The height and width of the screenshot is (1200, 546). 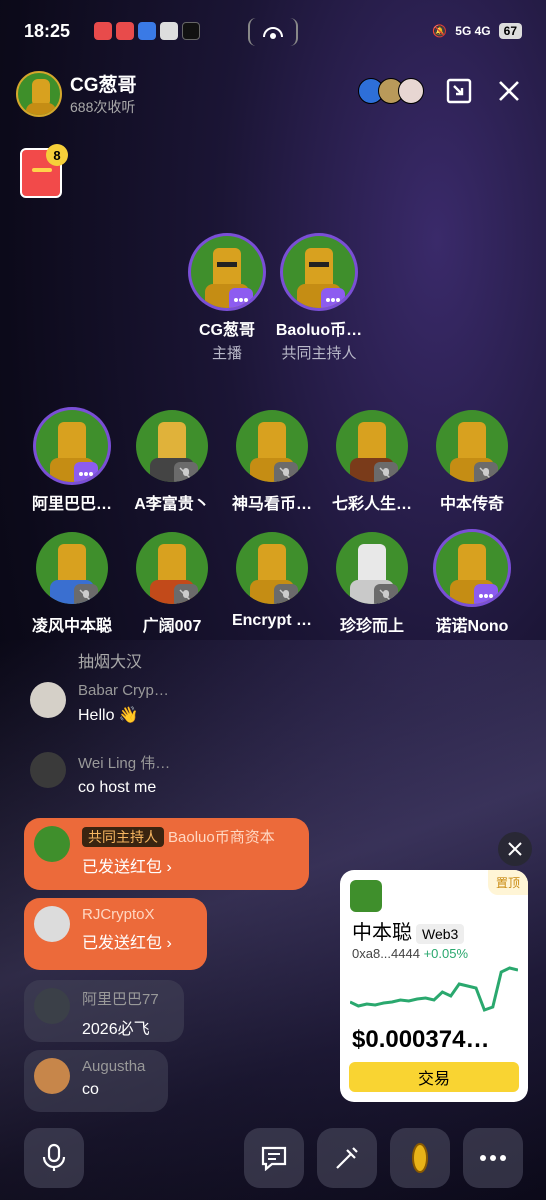 What do you see at coordinates (434, 1077) in the screenshot?
I see `trade-button: 交易` at bounding box center [434, 1077].